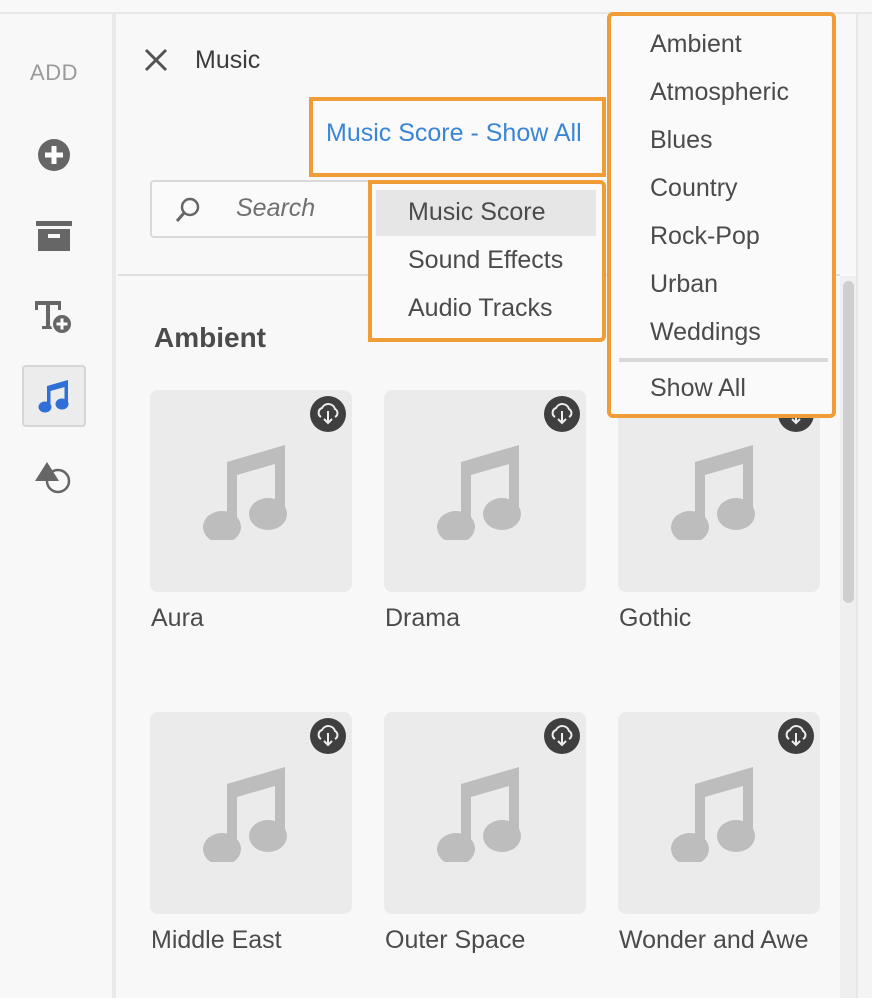 This screenshot has width=872, height=998. Describe the element at coordinates (721, 94) in the screenshot. I see `category-item-atmospheric: Atmospheric` at that location.